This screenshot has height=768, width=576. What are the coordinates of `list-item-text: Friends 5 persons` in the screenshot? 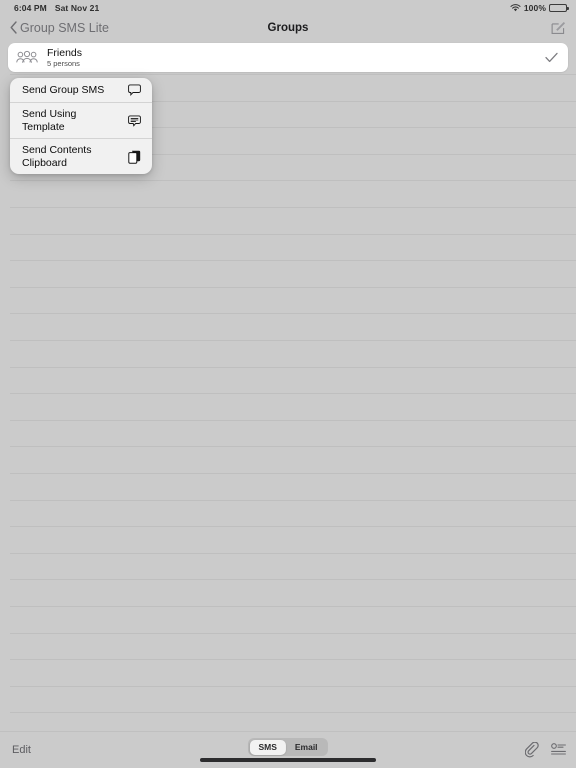 It's located at (64, 58).